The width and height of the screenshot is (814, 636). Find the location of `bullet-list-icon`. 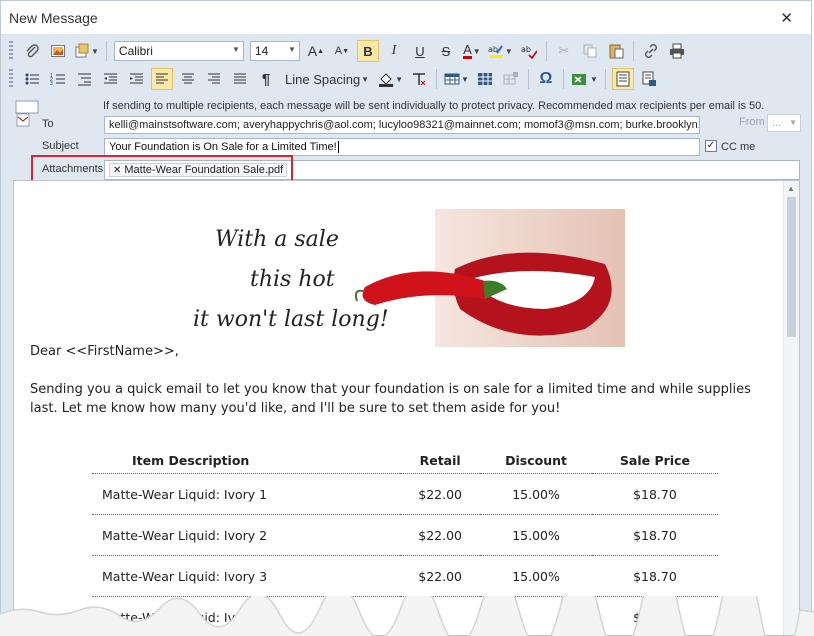

bullet-list-icon is located at coordinates (32, 79).